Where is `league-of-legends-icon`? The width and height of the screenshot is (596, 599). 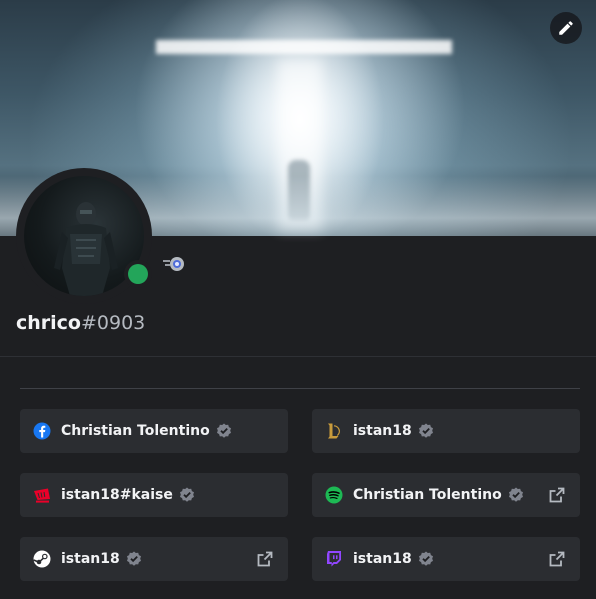
league-of-legends-icon is located at coordinates (334, 431).